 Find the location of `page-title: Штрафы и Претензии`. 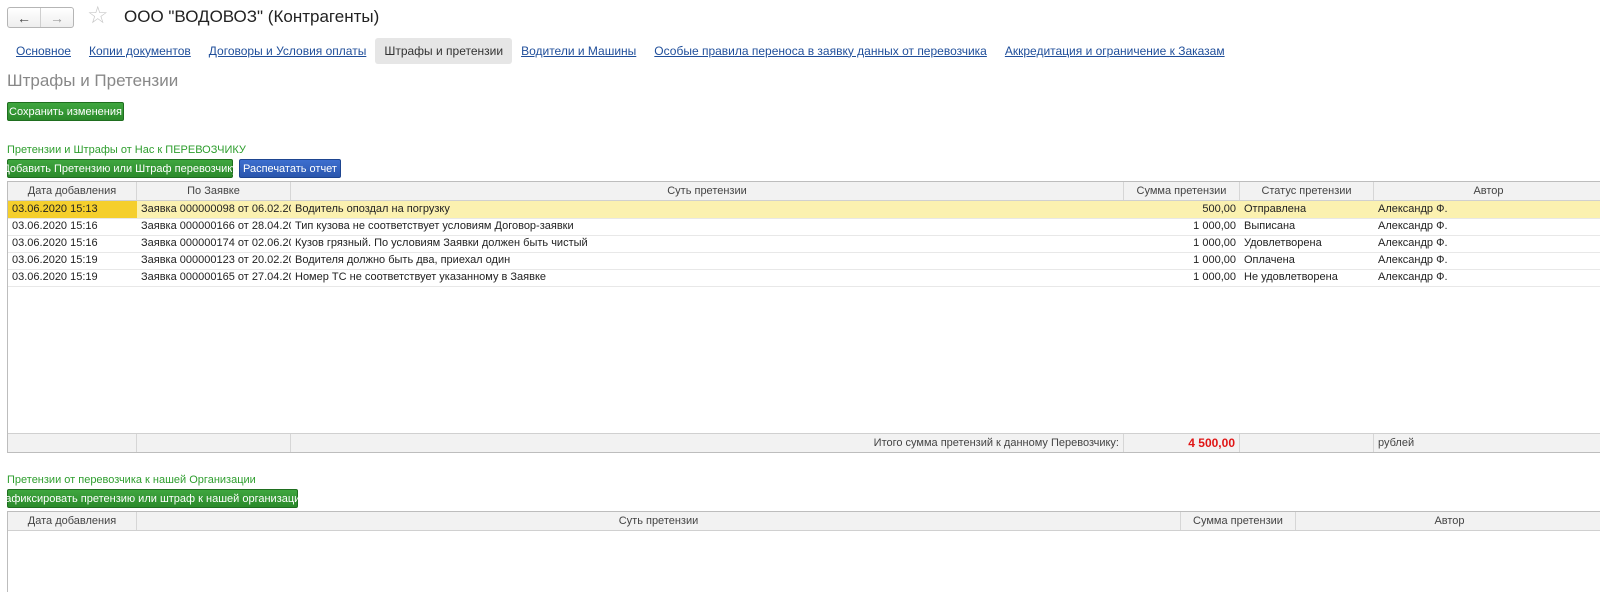

page-title: Штрафы и Претензии is located at coordinates (93, 80).